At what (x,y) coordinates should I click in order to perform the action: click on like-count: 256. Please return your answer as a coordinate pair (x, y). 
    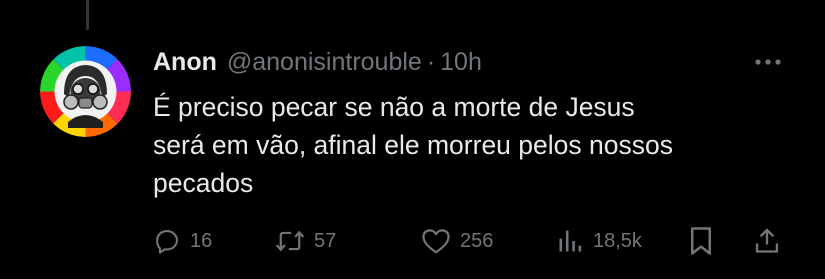
    Looking at the image, I should click on (477, 240).